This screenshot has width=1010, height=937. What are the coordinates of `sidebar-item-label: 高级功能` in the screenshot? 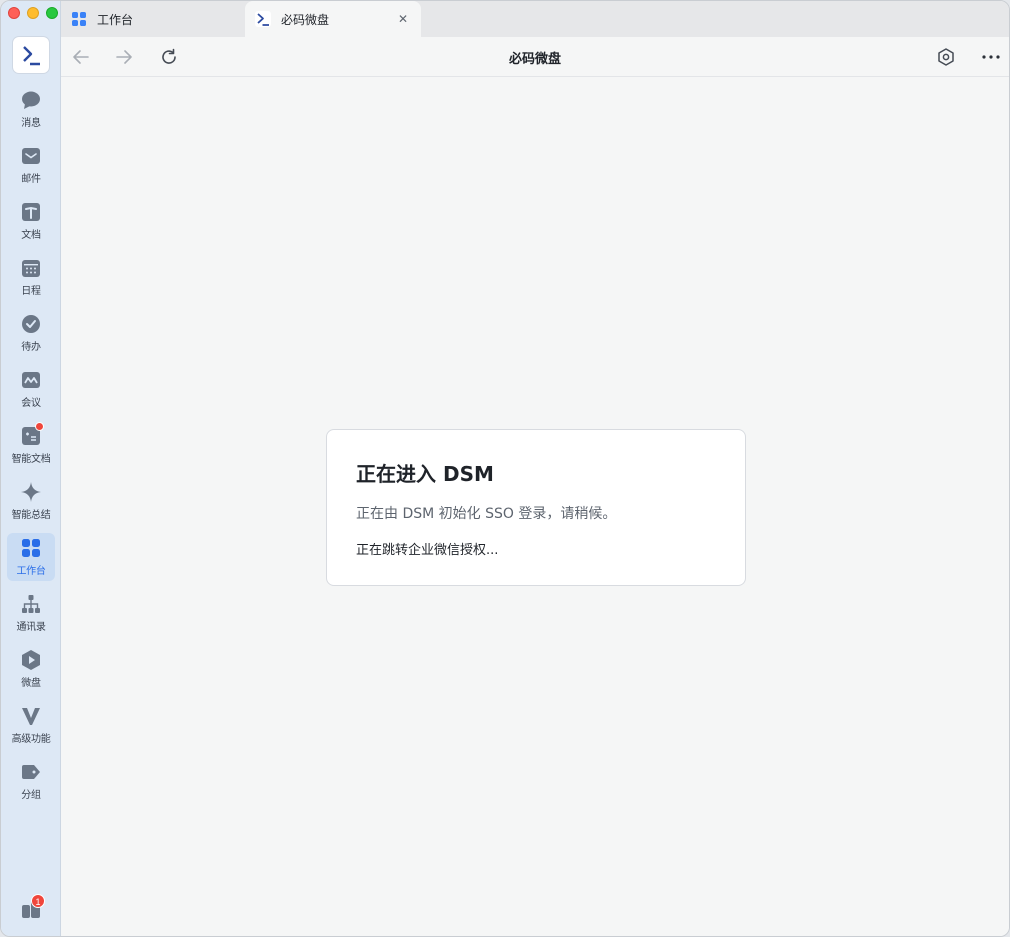 It's located at (31, 739).